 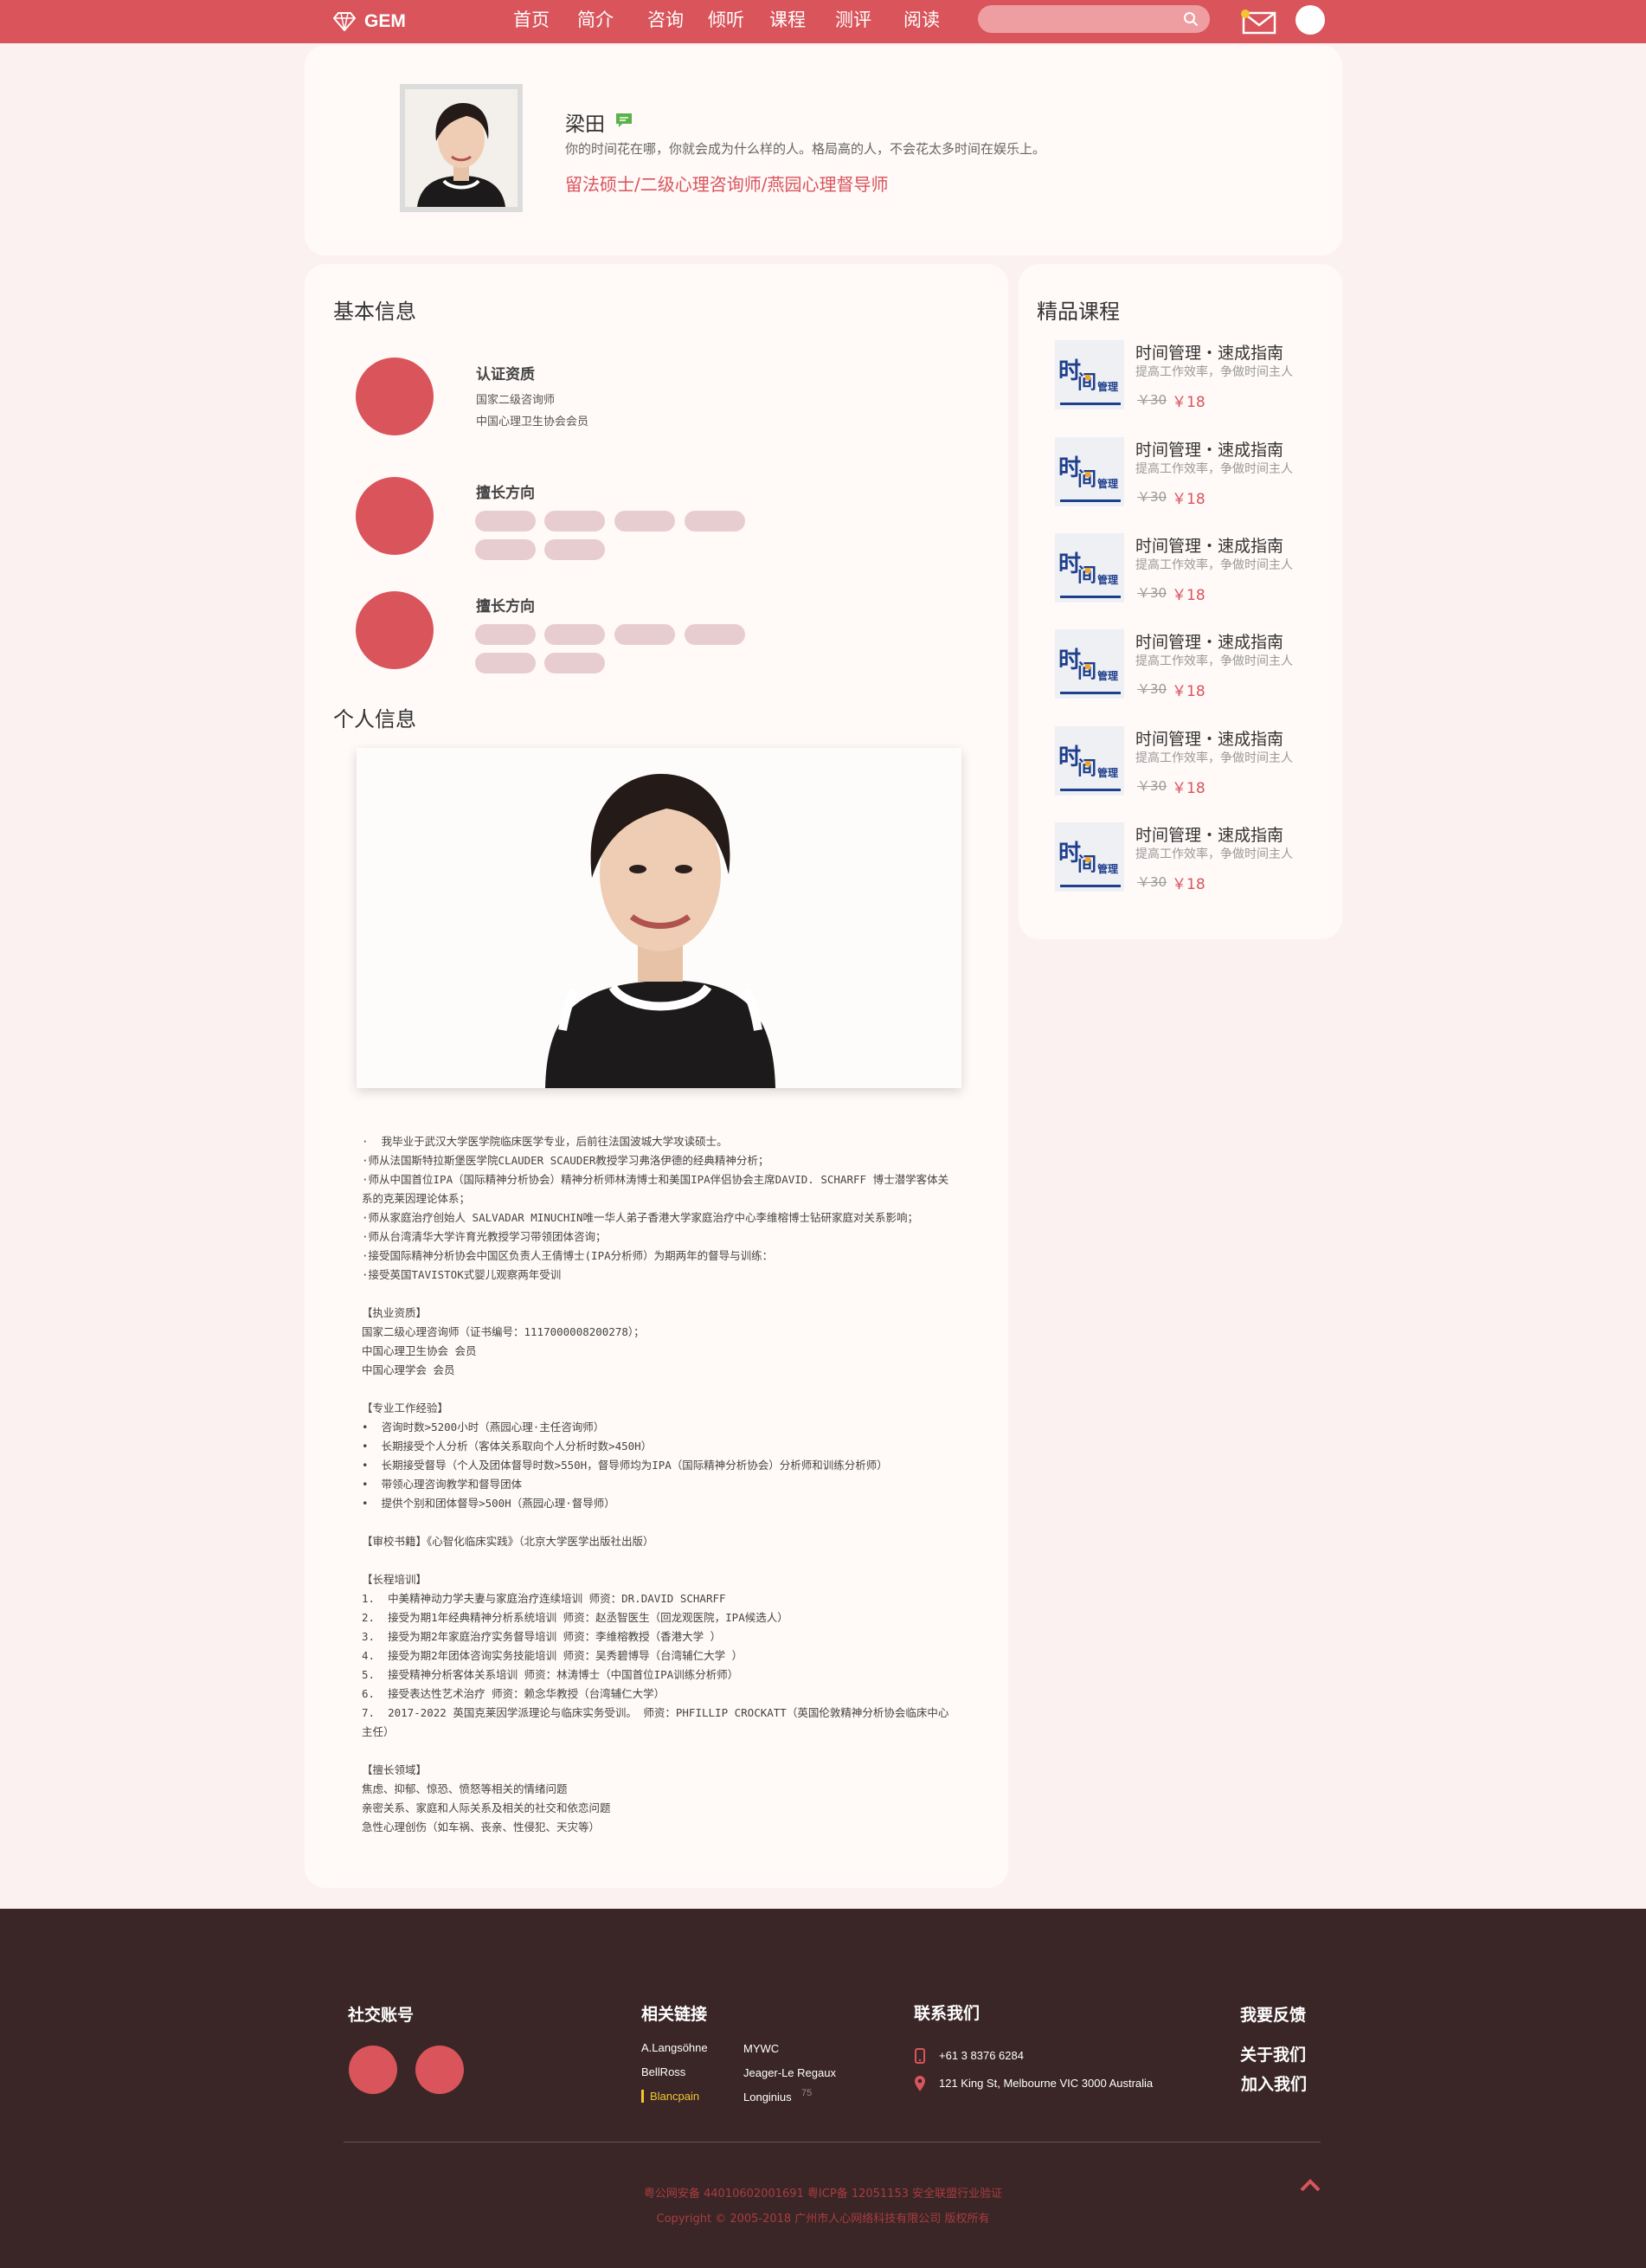 What do you see at coordinates (531, 21) in the screenshot?
I see `nav-home: 首页` at bounding box center [531, 21].